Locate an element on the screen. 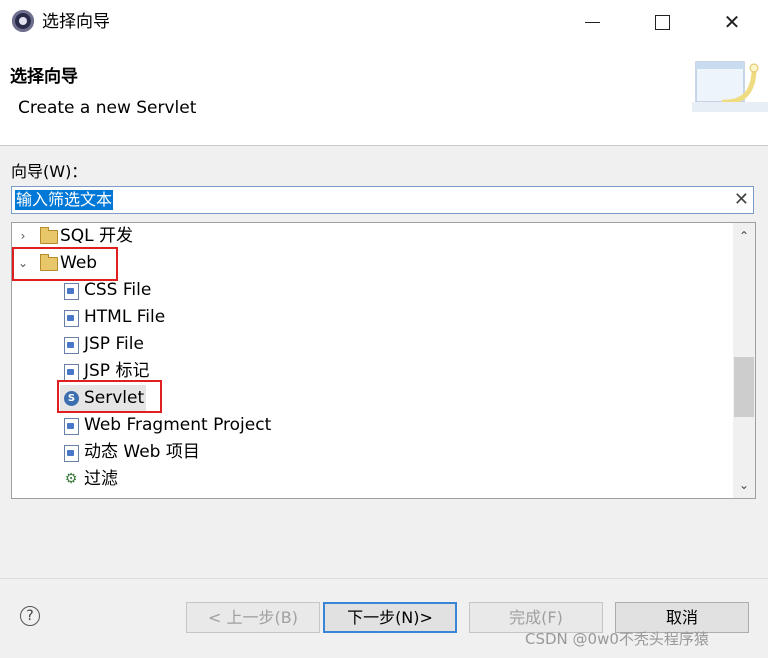  csdn-watermark: CSDN @0w0不秃头程序猿 is located at coordinates (617, 639).